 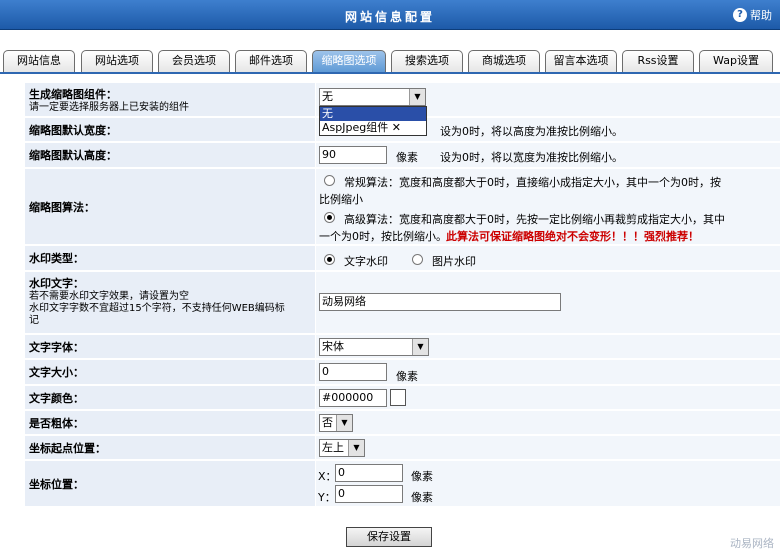 I want to click on row-height: 缩略图默认高度： 90 像素 设为0时，将以宽度为准按比例缩小。, so click(x=402, y=155).